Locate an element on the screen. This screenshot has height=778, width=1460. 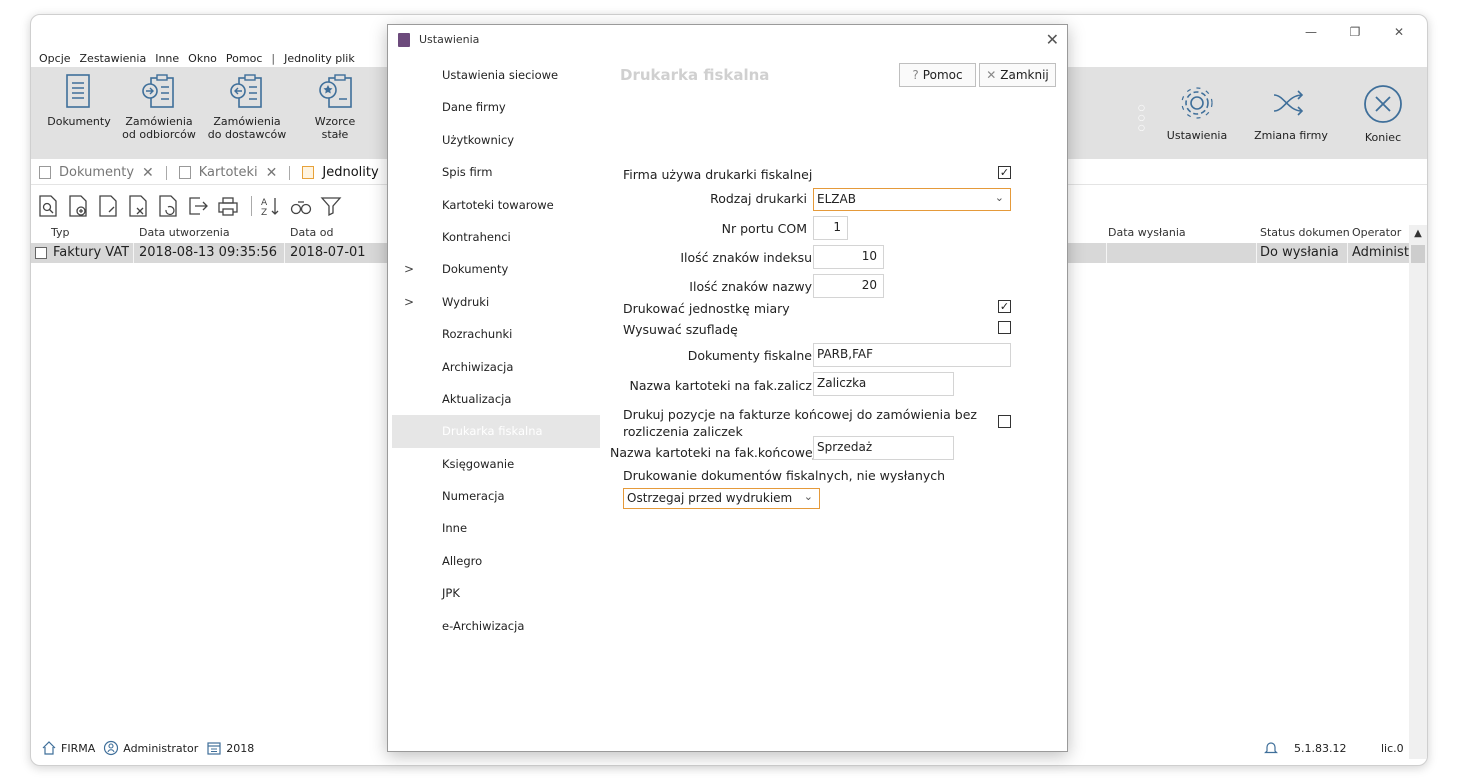
scroll-thumb is located at coordinates (1418, 254).